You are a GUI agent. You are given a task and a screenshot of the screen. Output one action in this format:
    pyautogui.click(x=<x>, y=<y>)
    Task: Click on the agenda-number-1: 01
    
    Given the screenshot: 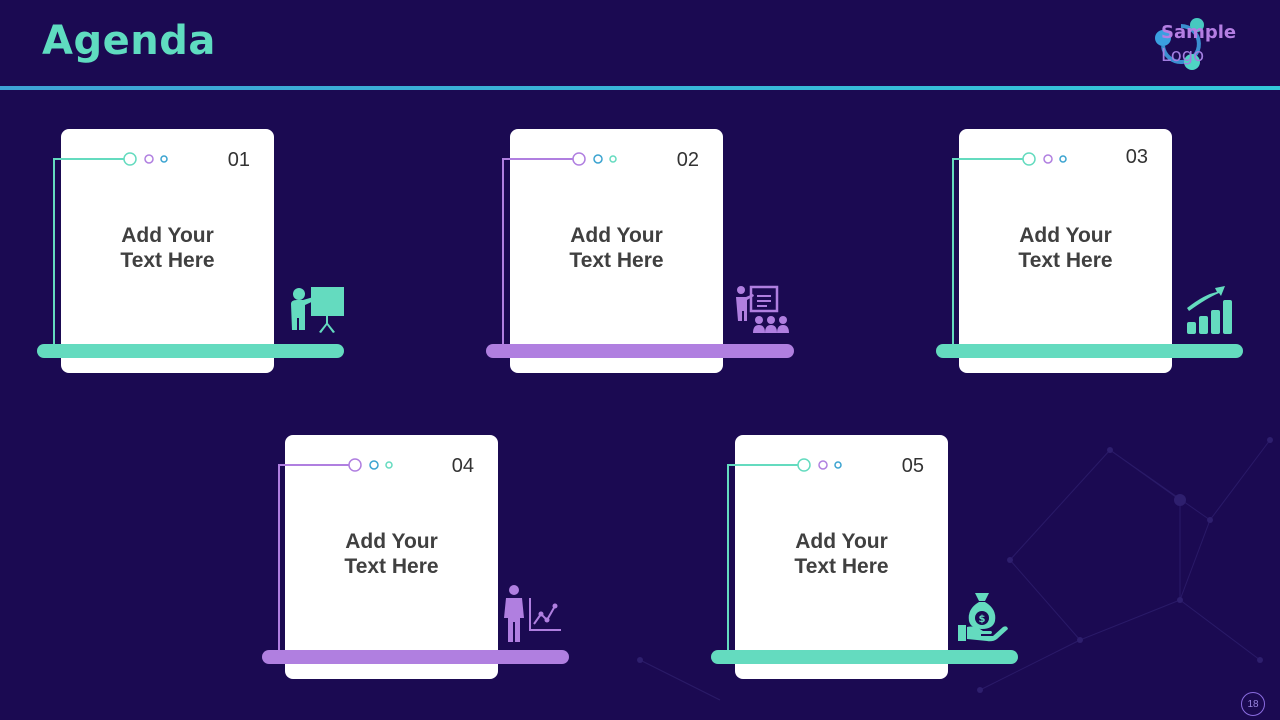 What is the action you would take?
    pyautogui.click(x=238, y=160)
    